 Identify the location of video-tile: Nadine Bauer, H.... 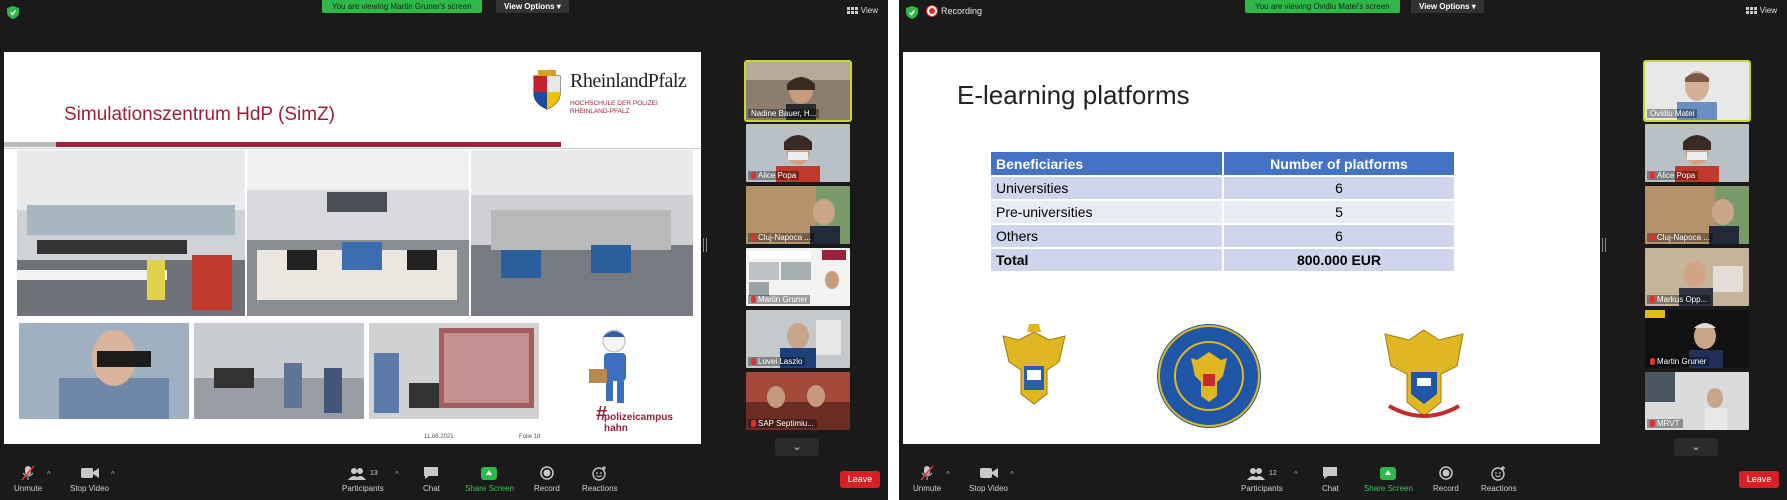
(798, 91).